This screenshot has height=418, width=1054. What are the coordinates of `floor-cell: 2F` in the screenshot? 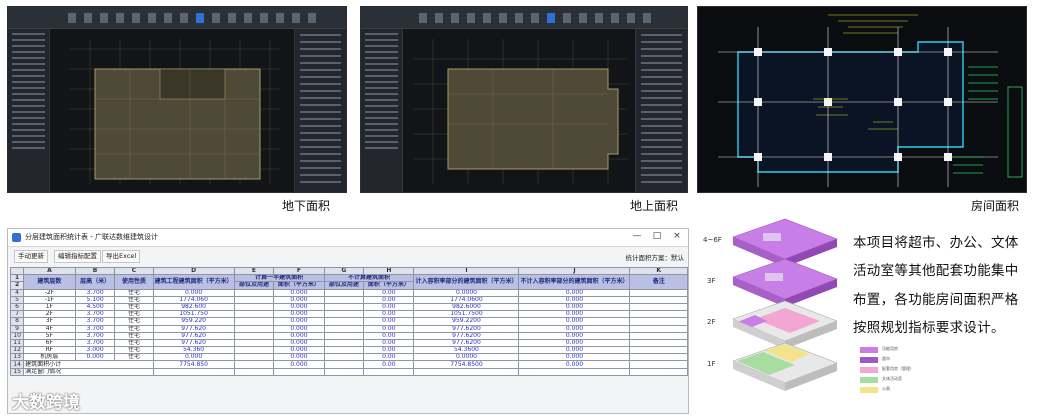 It's located at (49, 314).